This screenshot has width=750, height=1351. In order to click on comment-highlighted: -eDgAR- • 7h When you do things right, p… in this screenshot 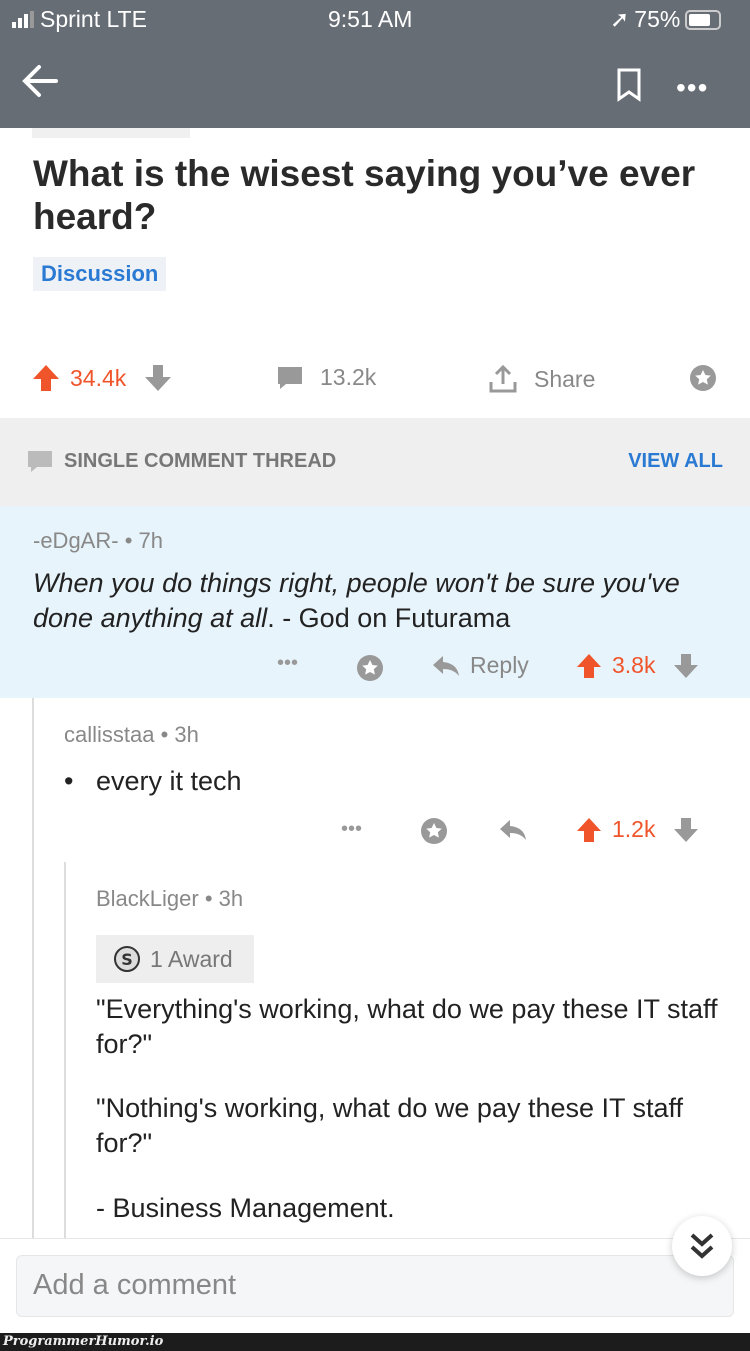, I will do `click(375, 602)`.